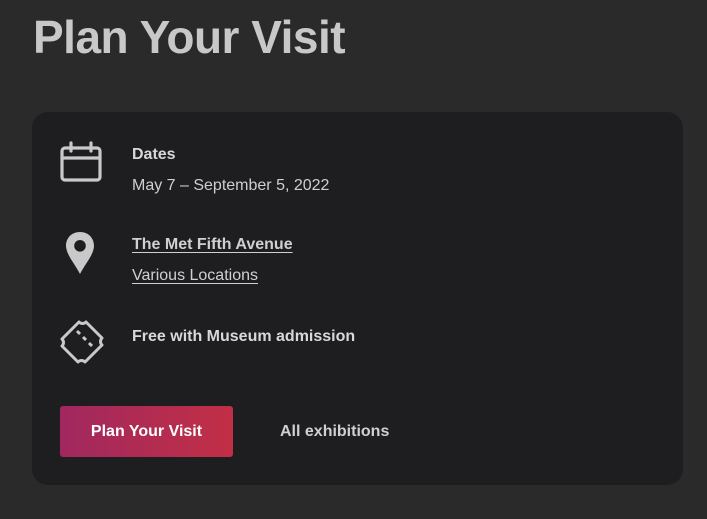  I want to click on dates-value: May 7 – September 5, 2022, so click(231, 185).